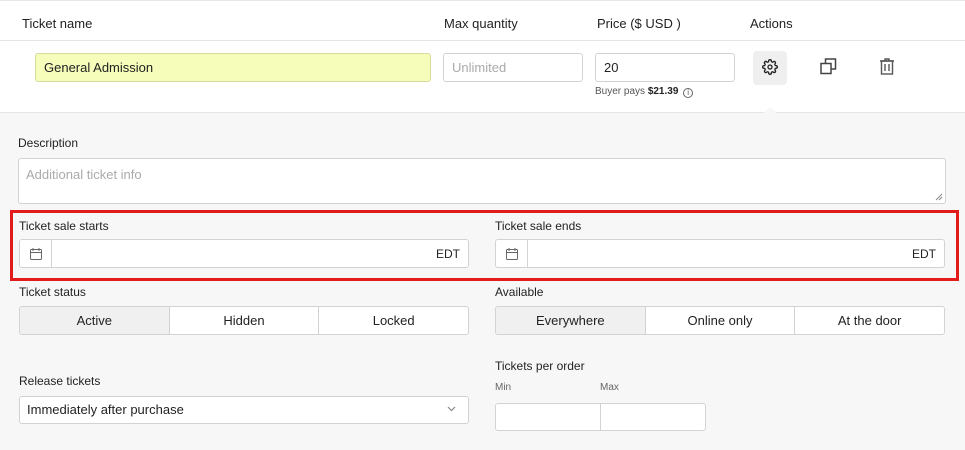 This screenshot has width=965, height=450. I want to click on delete-button, so click(887, 68).